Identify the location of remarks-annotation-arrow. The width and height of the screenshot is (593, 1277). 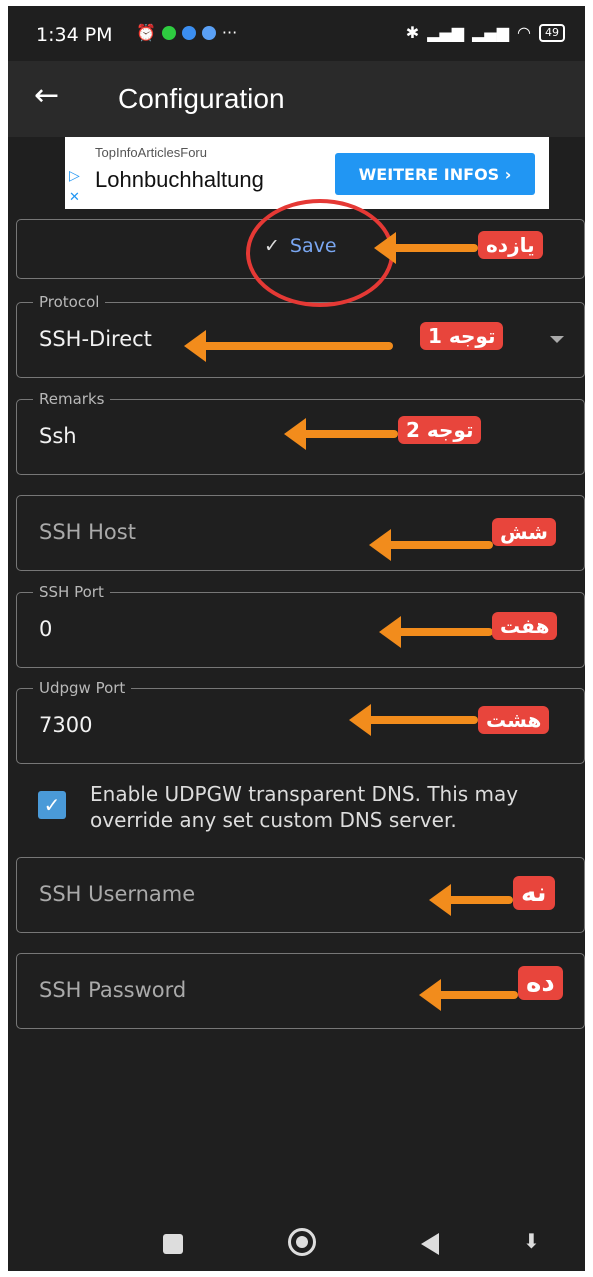
(341, 434).